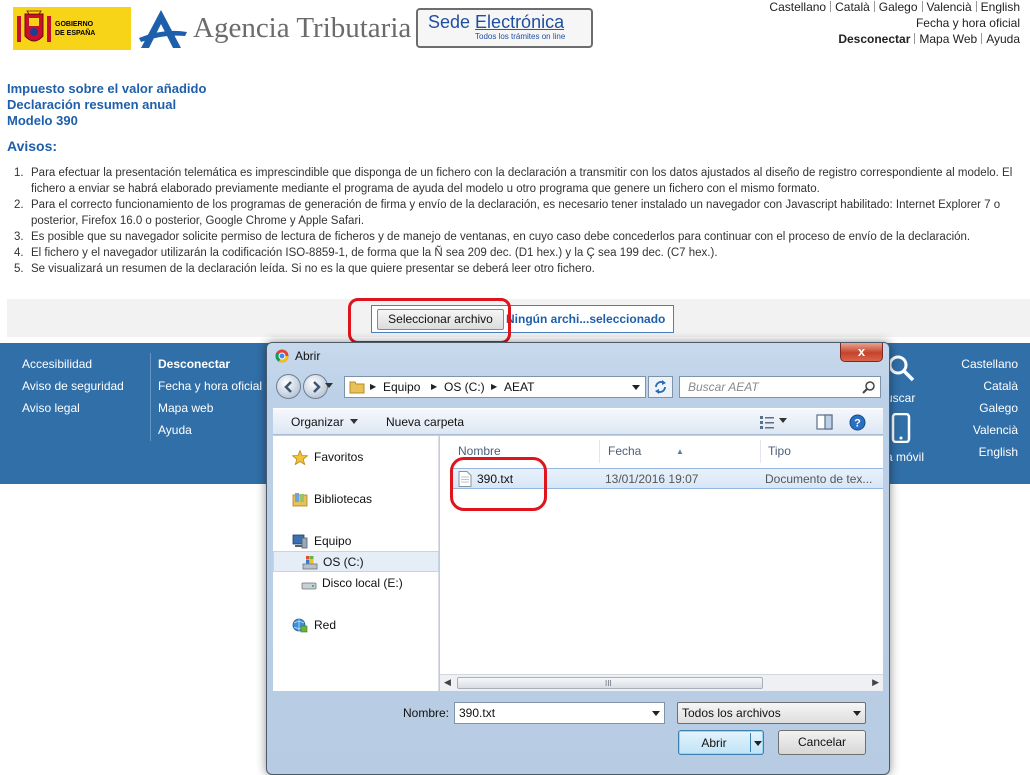 Image resolution: width=1030 pixels, height=775 pixels. Describe the element at coordinates (310, 563) in the screenshot. I see `windows-drive-icon` at that location.